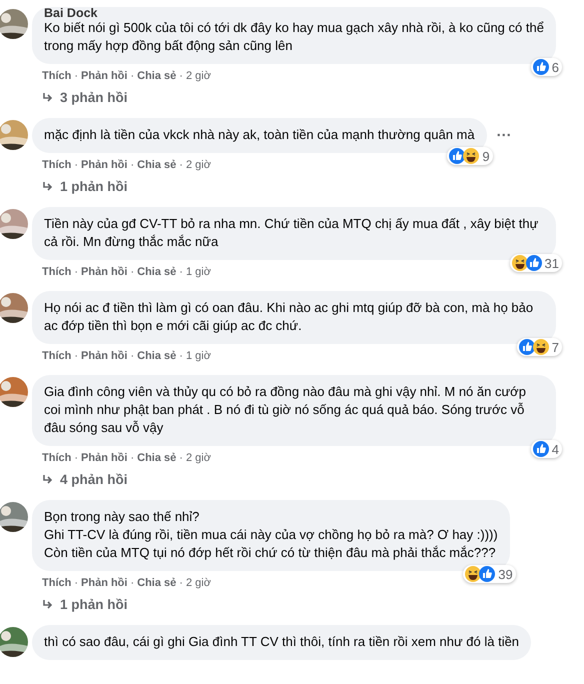 The height and width of the screenshot is (684, 584). What do you see at coordinates (294, 37) in the screenshot?
I see `comment-text: Ko biết nói gì 500k của tôi có tới dk đây ko hay mua gạch xây nhà rồi, à ko cũng có thể trong mấy hợp đồng bất động sản cũng lên` at bounding box center [294, 37].